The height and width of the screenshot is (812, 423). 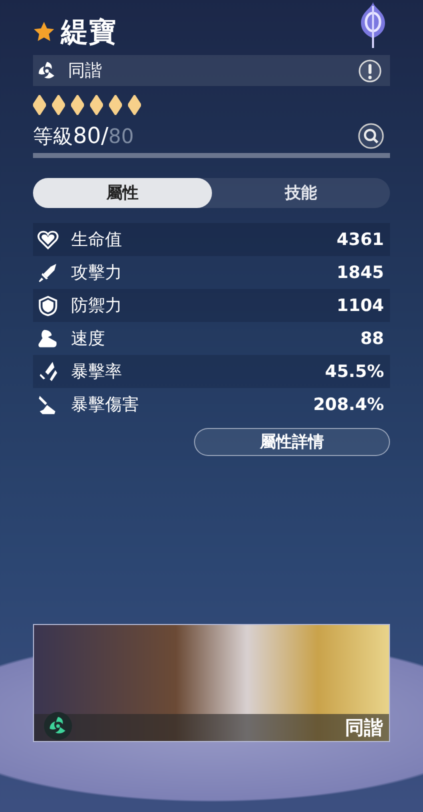 I want to click on stat-value: 4361, so click(x=360, y=240).